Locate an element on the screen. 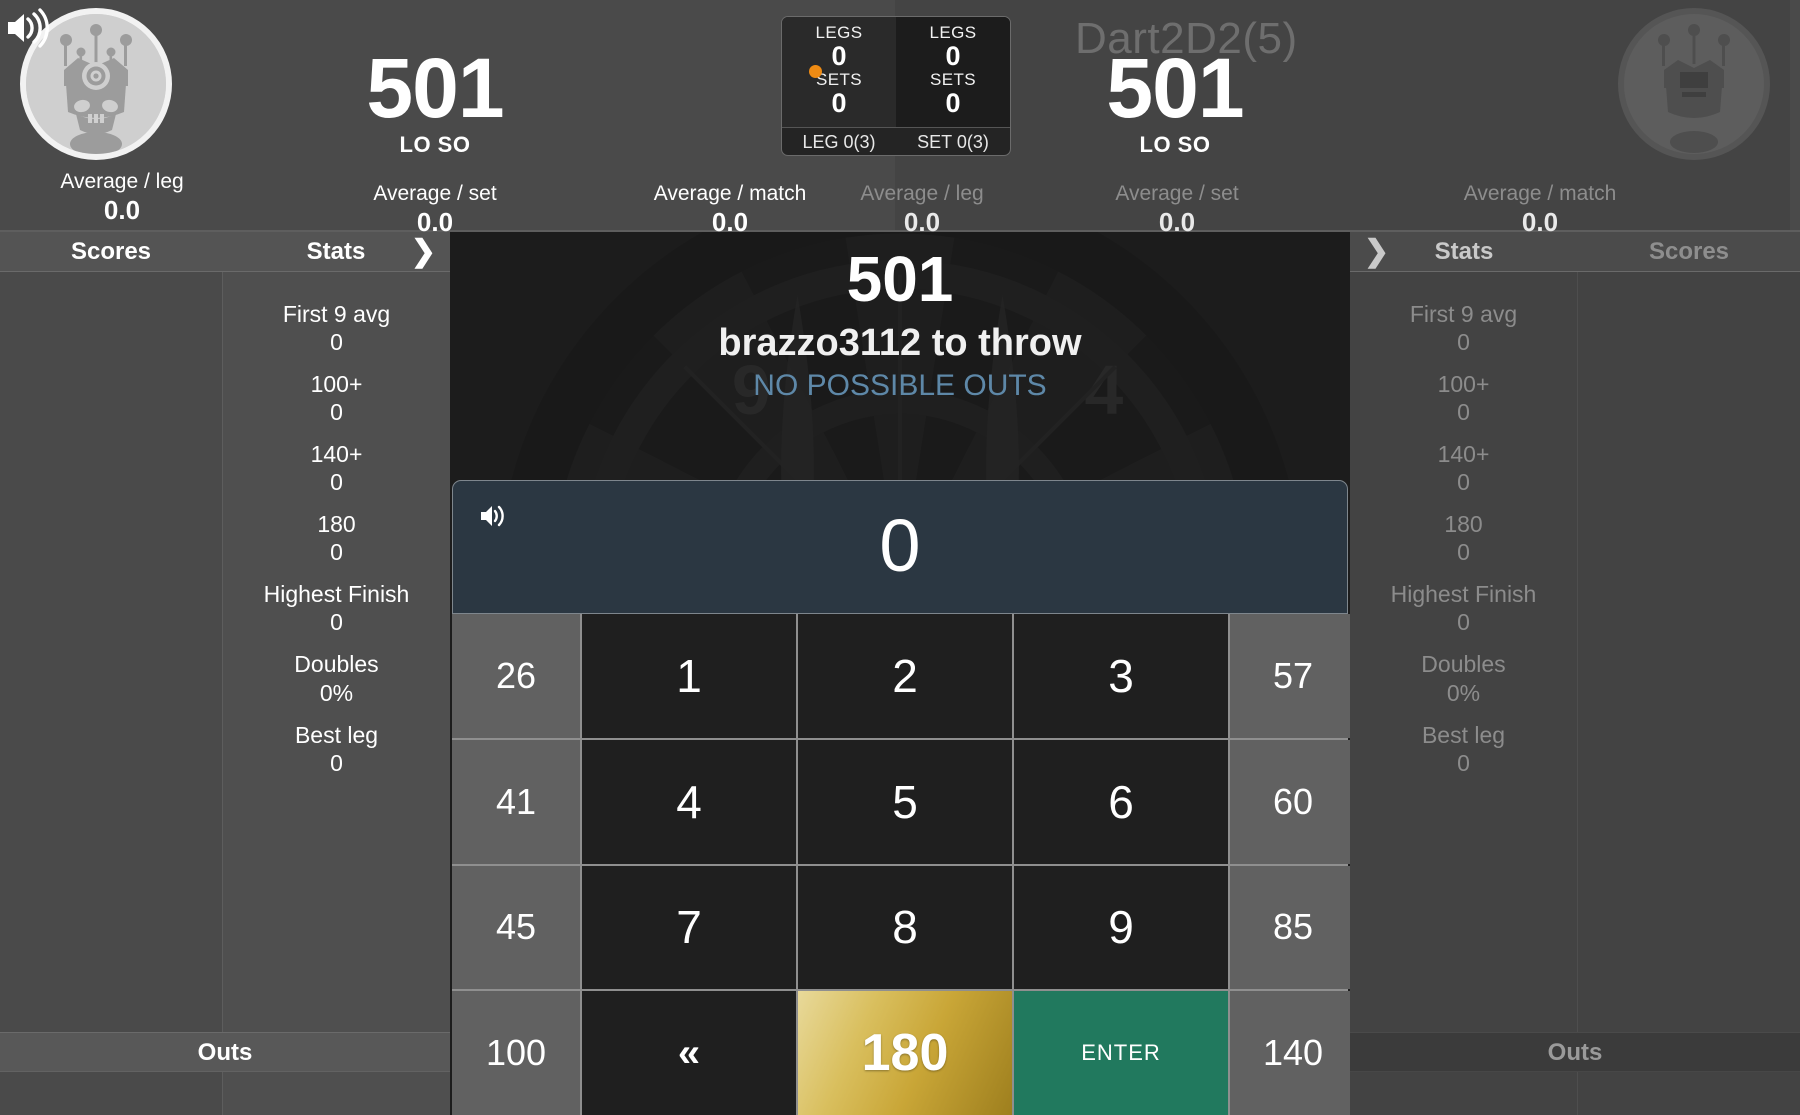 This screenshot has height=1115, width=1800. right-avg-set: Average / set 0.0 is located at coordinates (1177, 209).